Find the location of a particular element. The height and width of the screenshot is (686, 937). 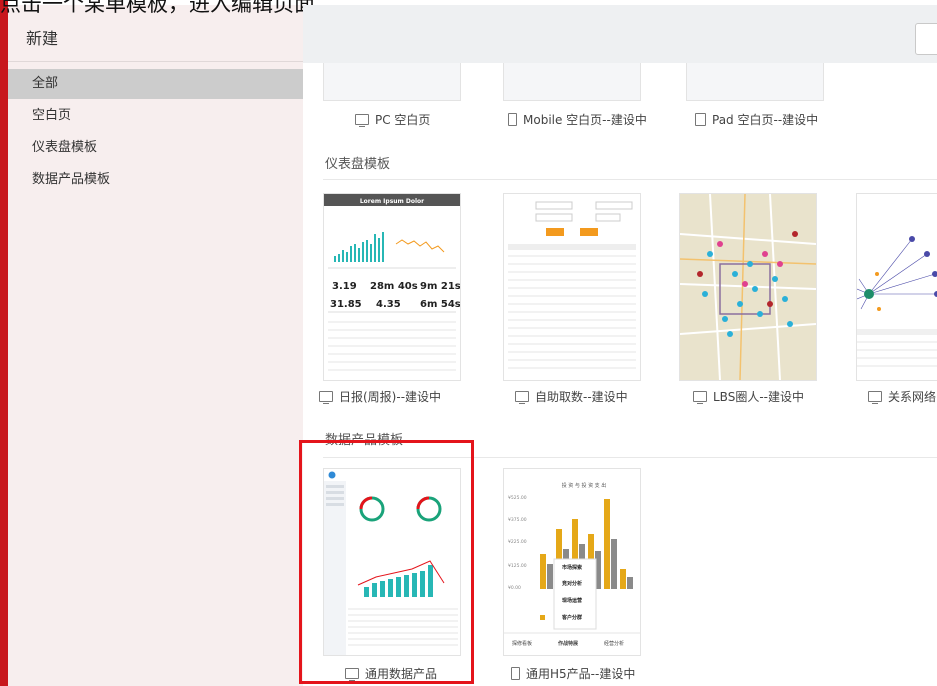

template-label-lbs: LBS圈人--建设中 is located at coordinates (748, 396).